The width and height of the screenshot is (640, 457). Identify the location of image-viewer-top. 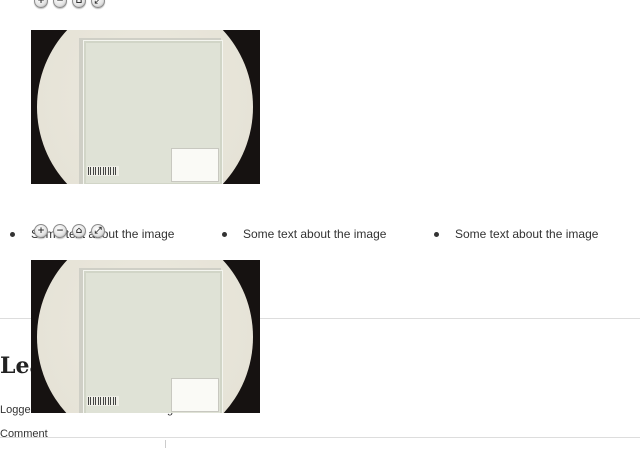
(145, 107).